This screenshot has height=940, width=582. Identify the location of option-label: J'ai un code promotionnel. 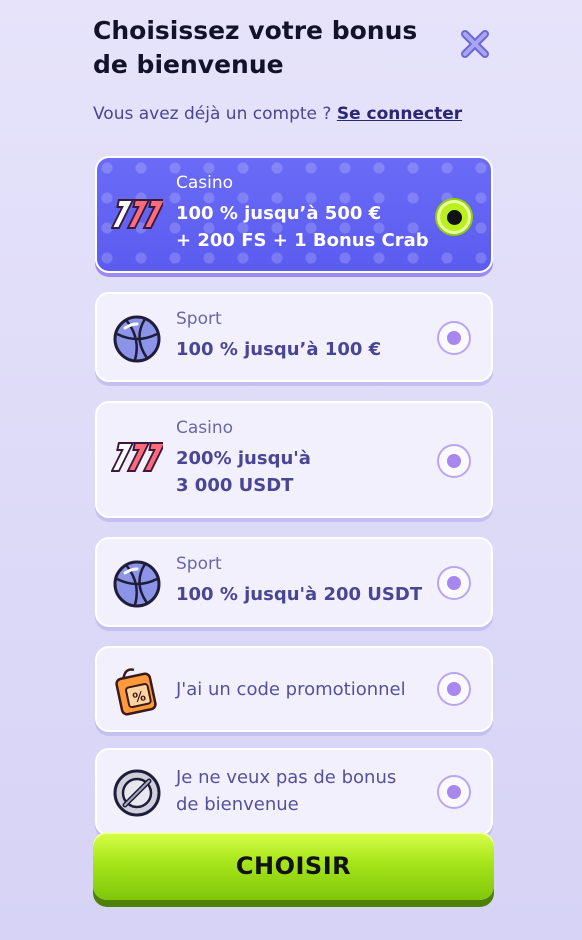
(291, 689).